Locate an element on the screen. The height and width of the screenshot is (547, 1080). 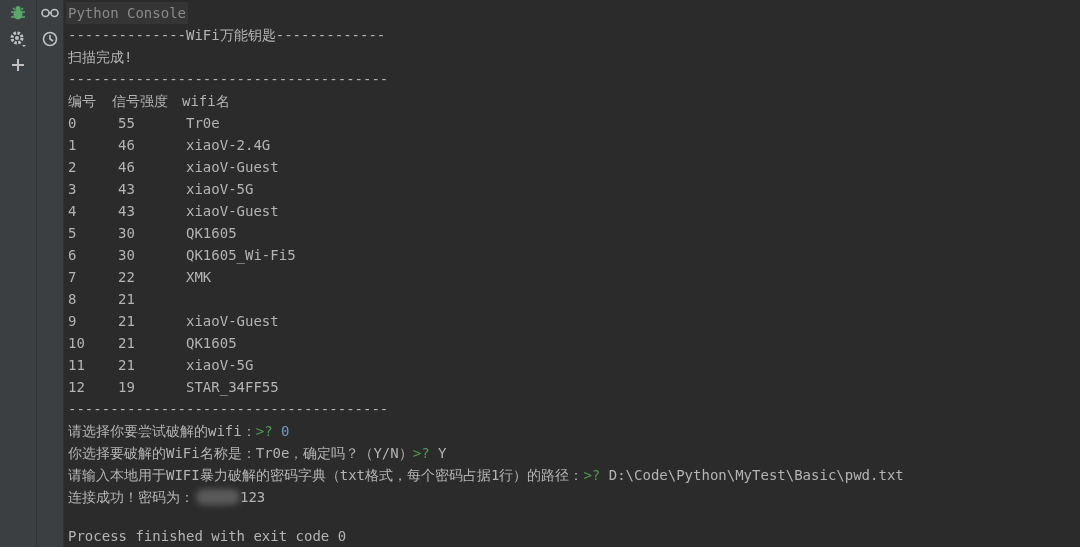
table-cell-text: 22 is located at coordinates (127, 277).